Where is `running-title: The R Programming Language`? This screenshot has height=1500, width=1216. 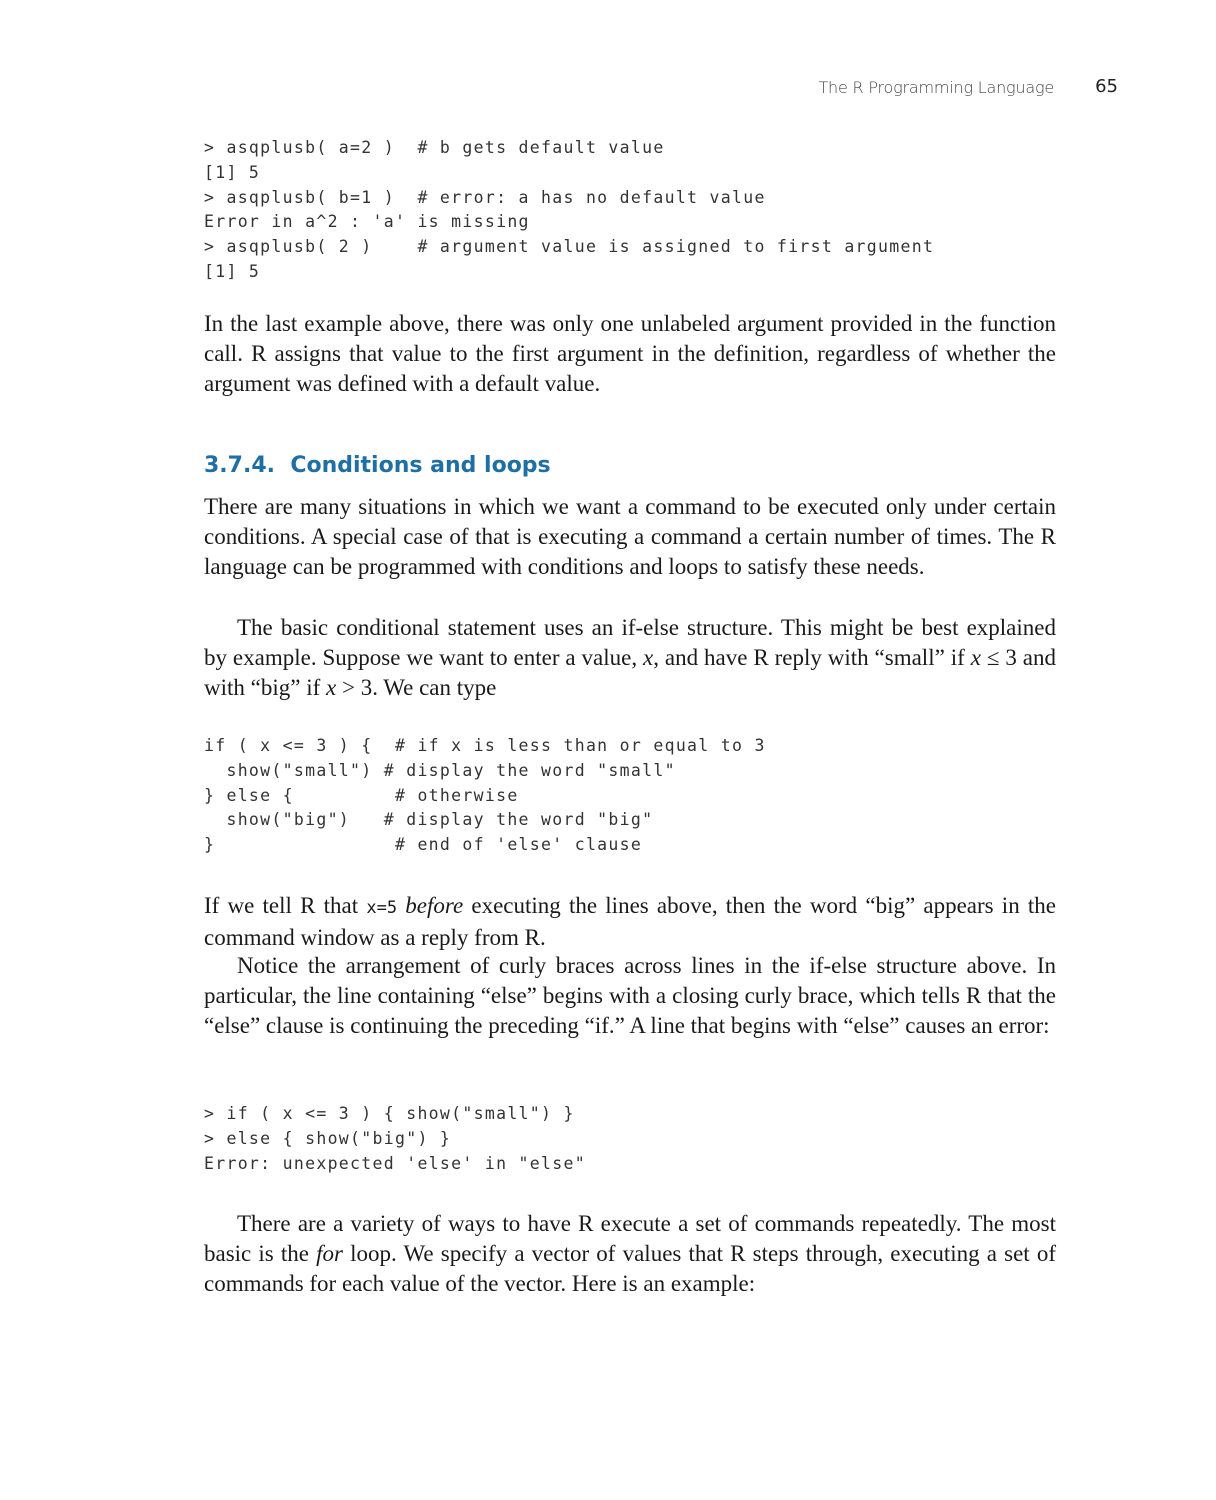 running-title: The R Programming Language is located at coordinates (936, 87).